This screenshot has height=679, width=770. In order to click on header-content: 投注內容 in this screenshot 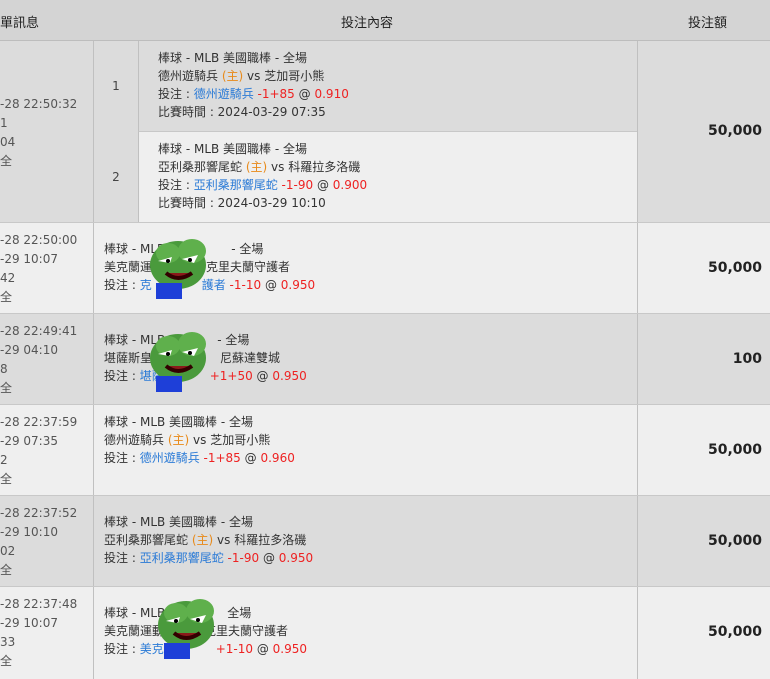, I will do `click(367, 23)`.